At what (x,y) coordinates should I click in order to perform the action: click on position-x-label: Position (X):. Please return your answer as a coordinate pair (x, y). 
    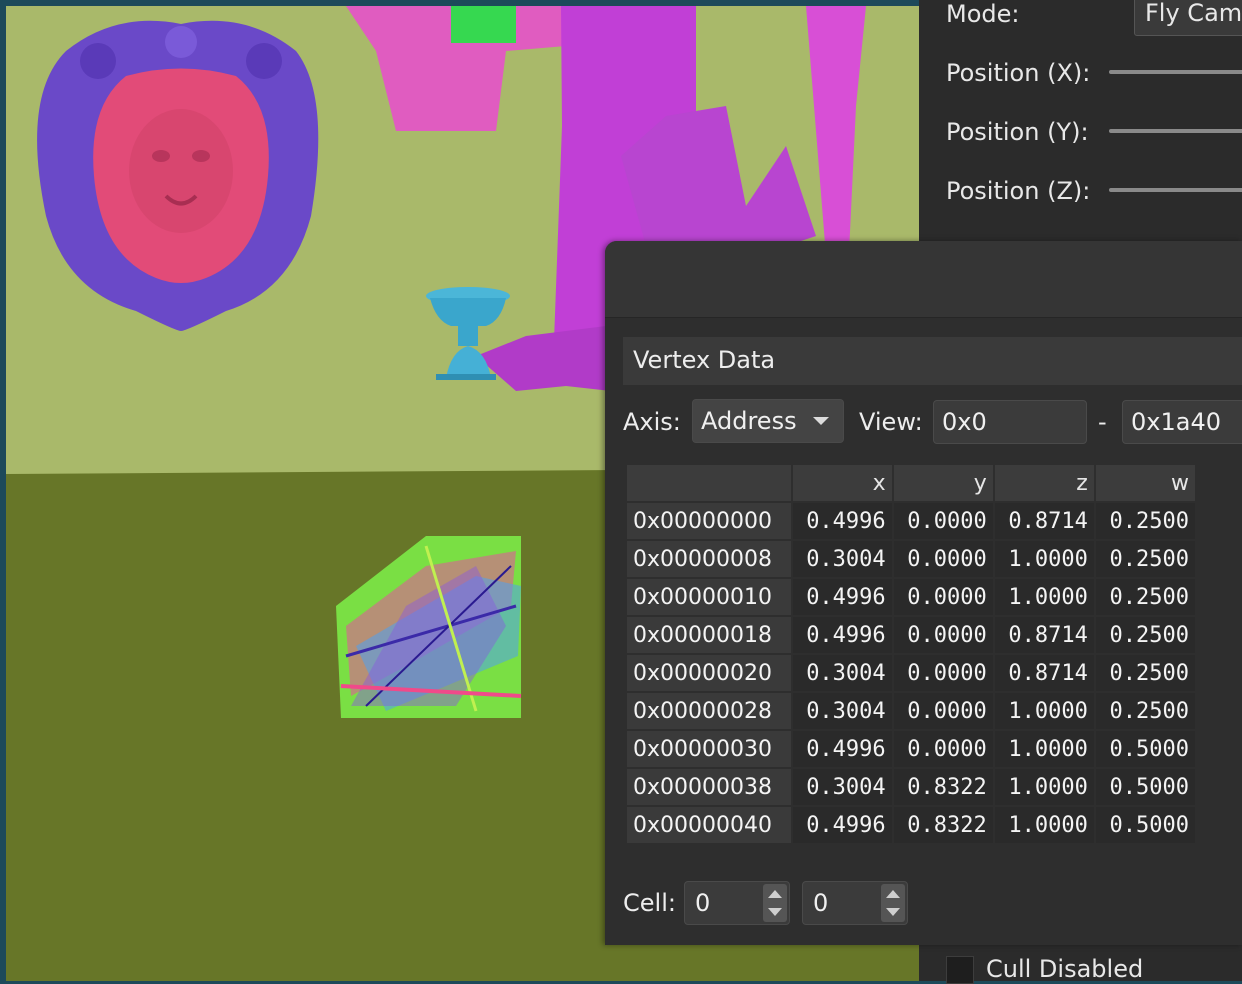
    Looking at the image, I should click on (1018, 73).